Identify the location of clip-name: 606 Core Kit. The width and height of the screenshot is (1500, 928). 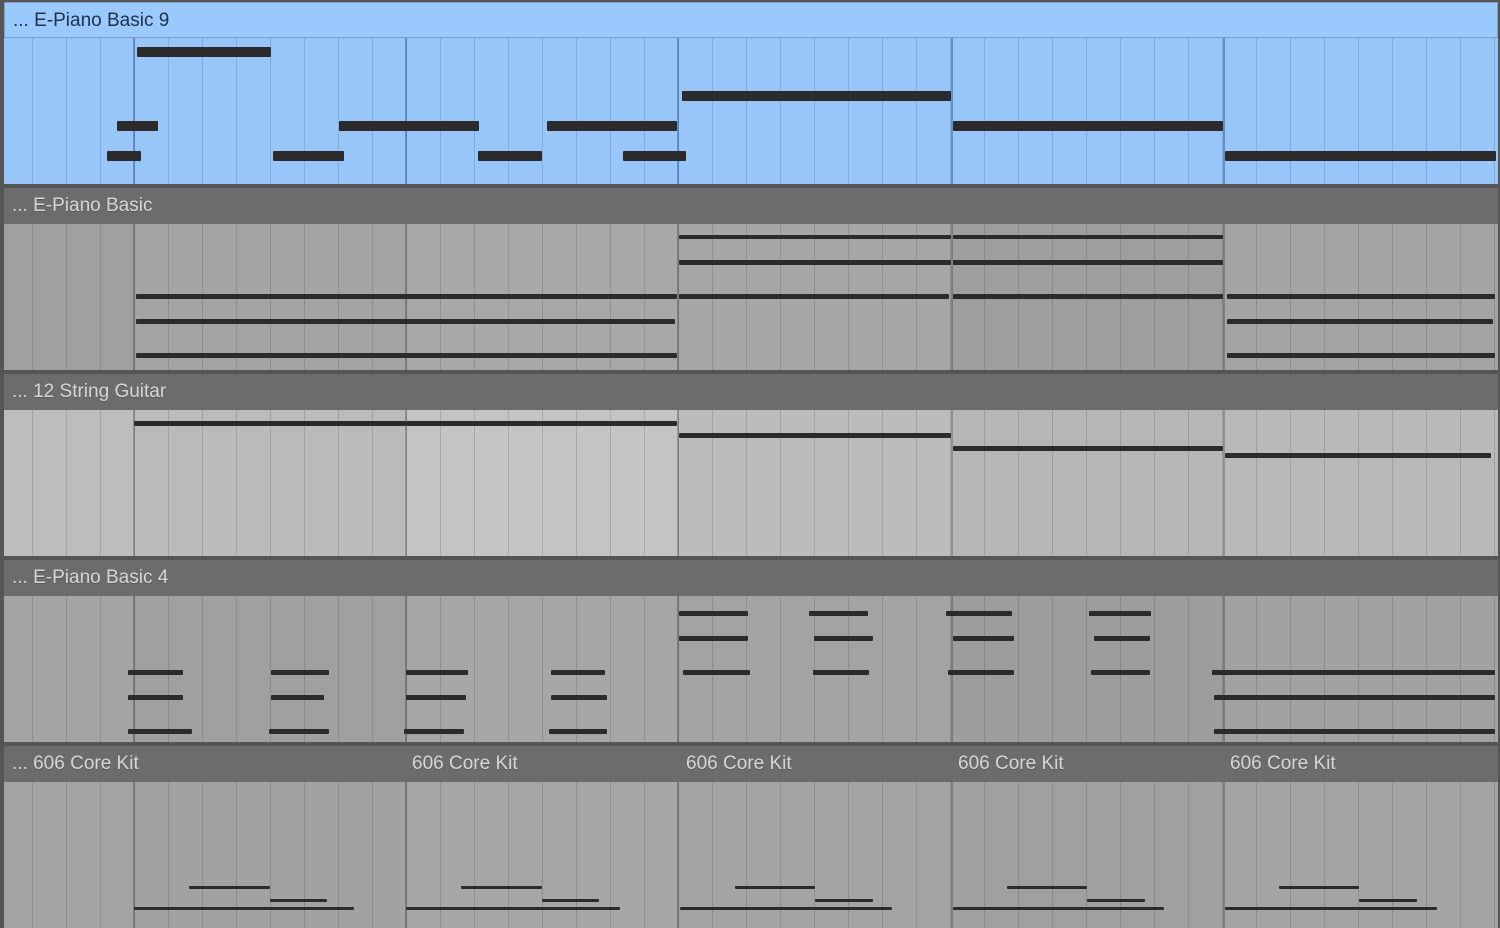
(1283, 763).